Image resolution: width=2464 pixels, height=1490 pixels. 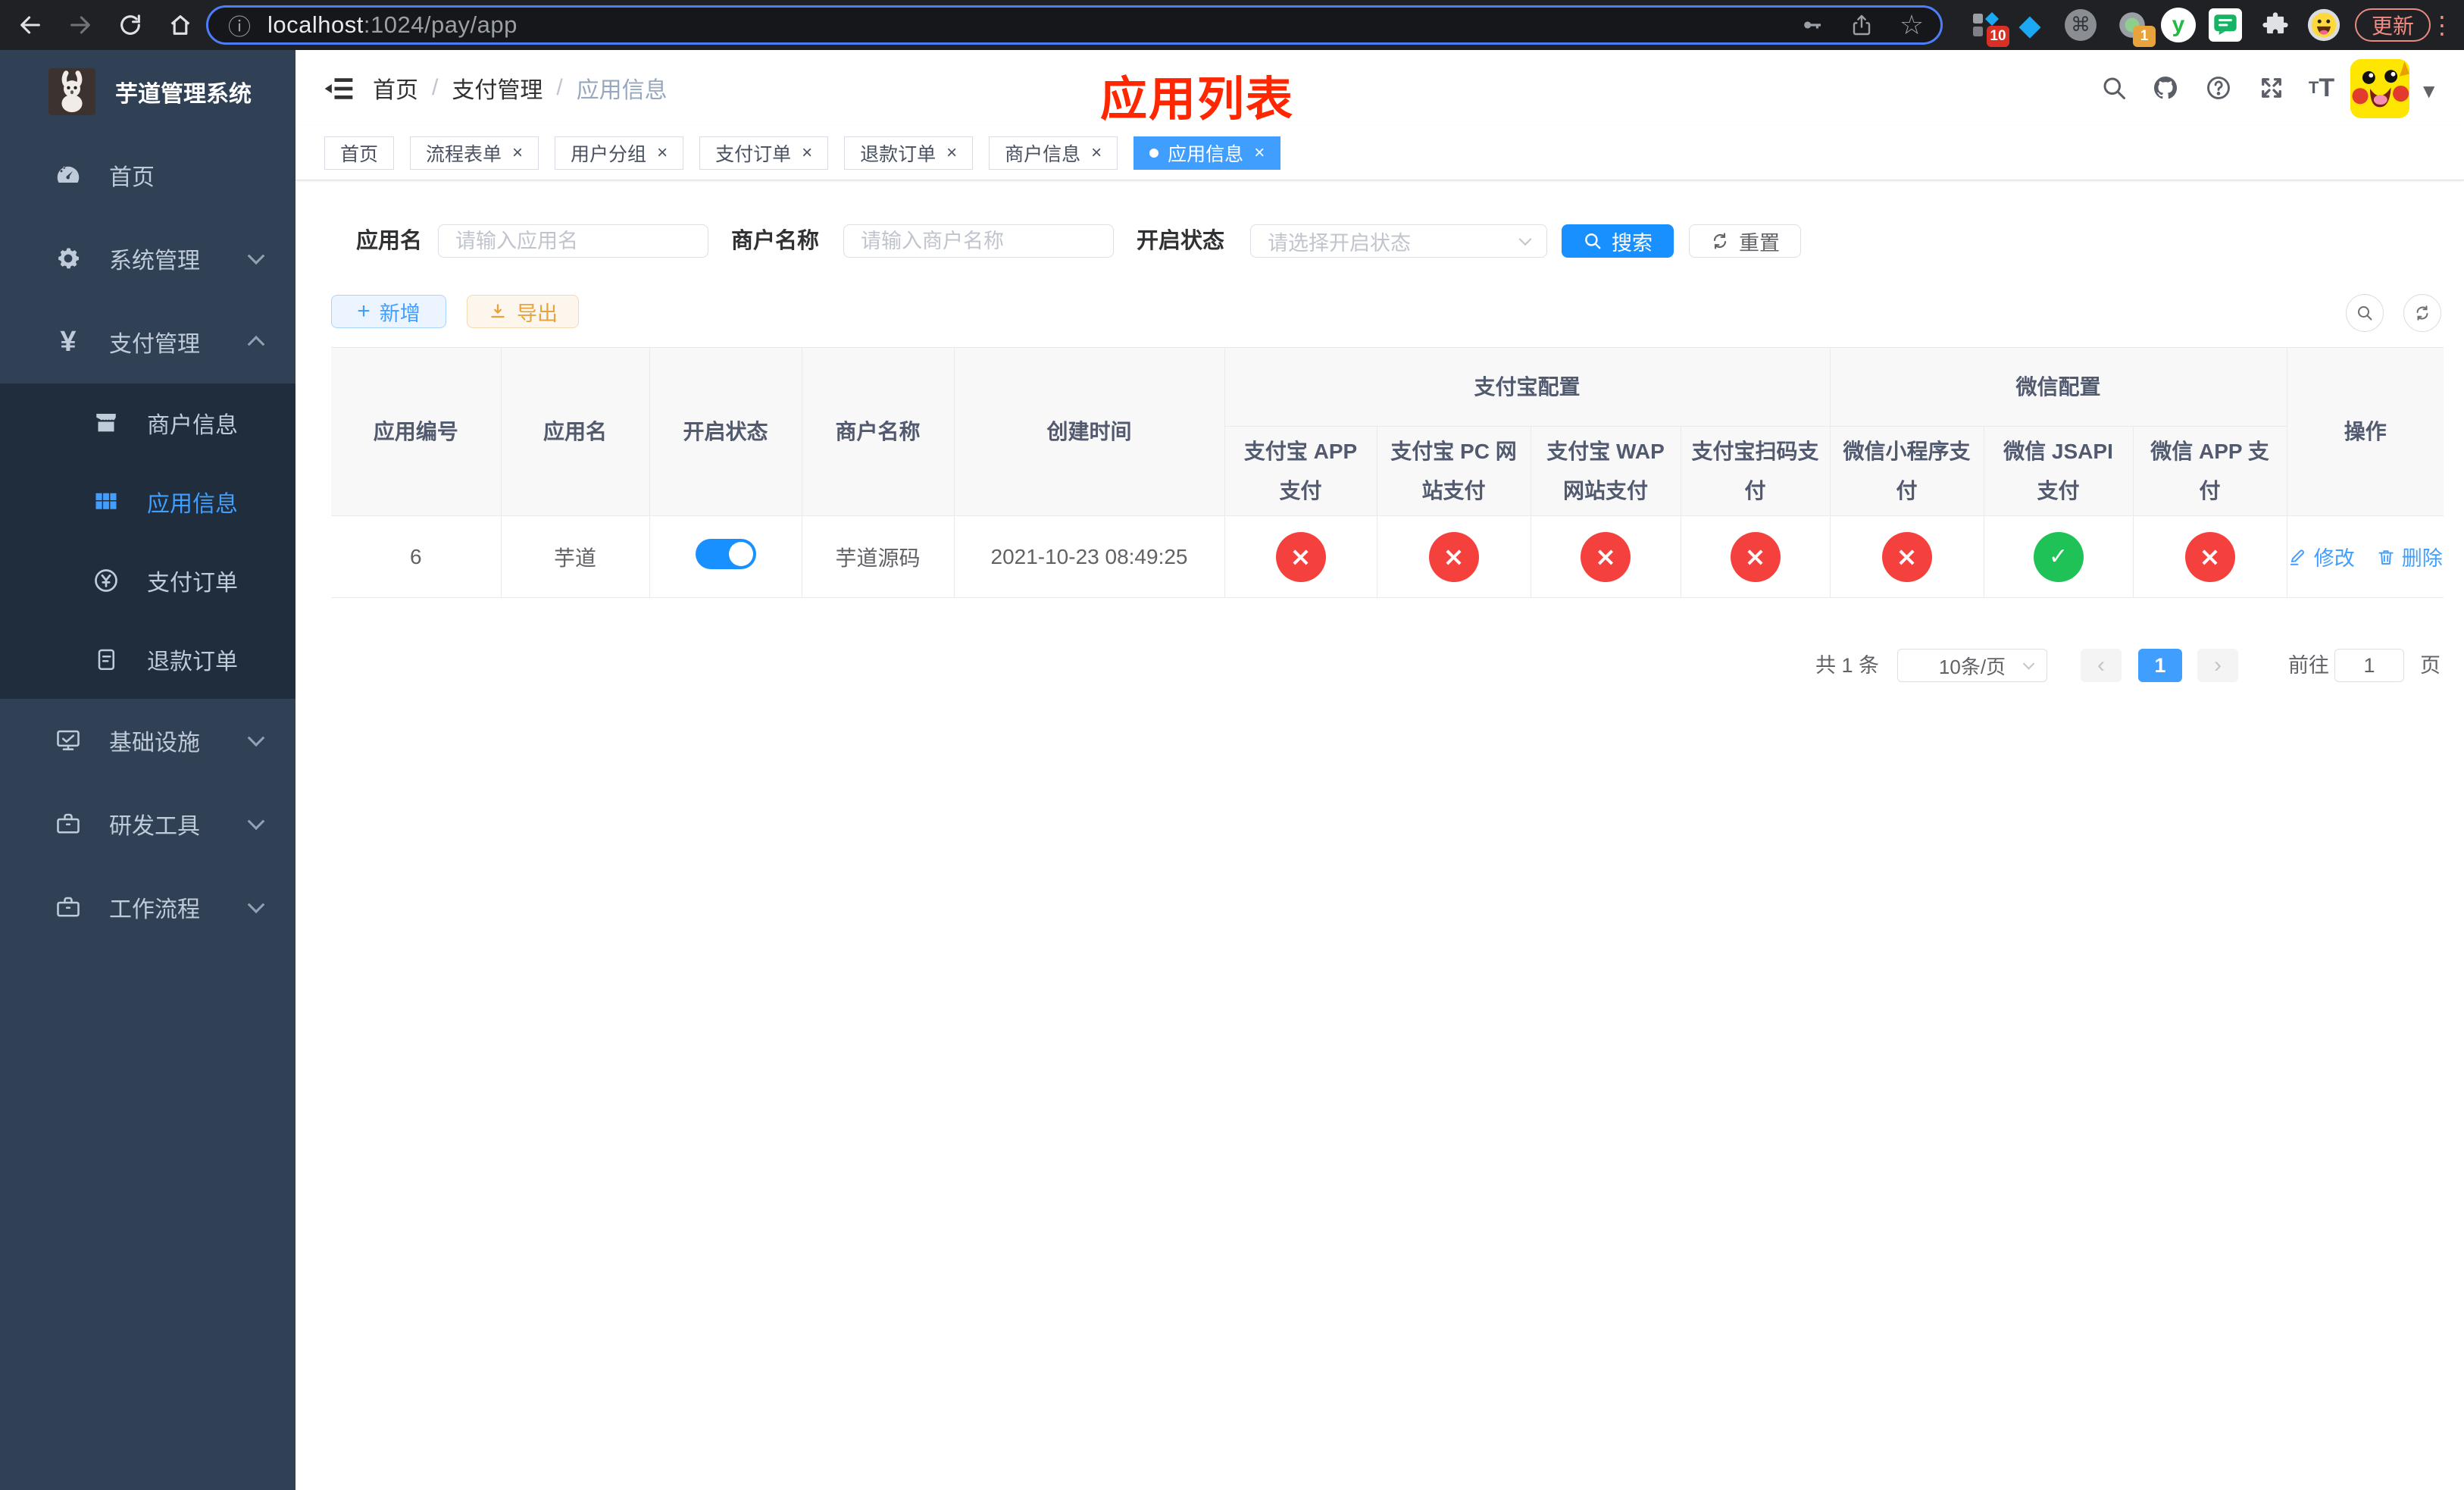 What do you see at coordinates (1972, 666) in the screenshot?
I see `page-size-select: 10条/页` at bounding box center [1972, 666].